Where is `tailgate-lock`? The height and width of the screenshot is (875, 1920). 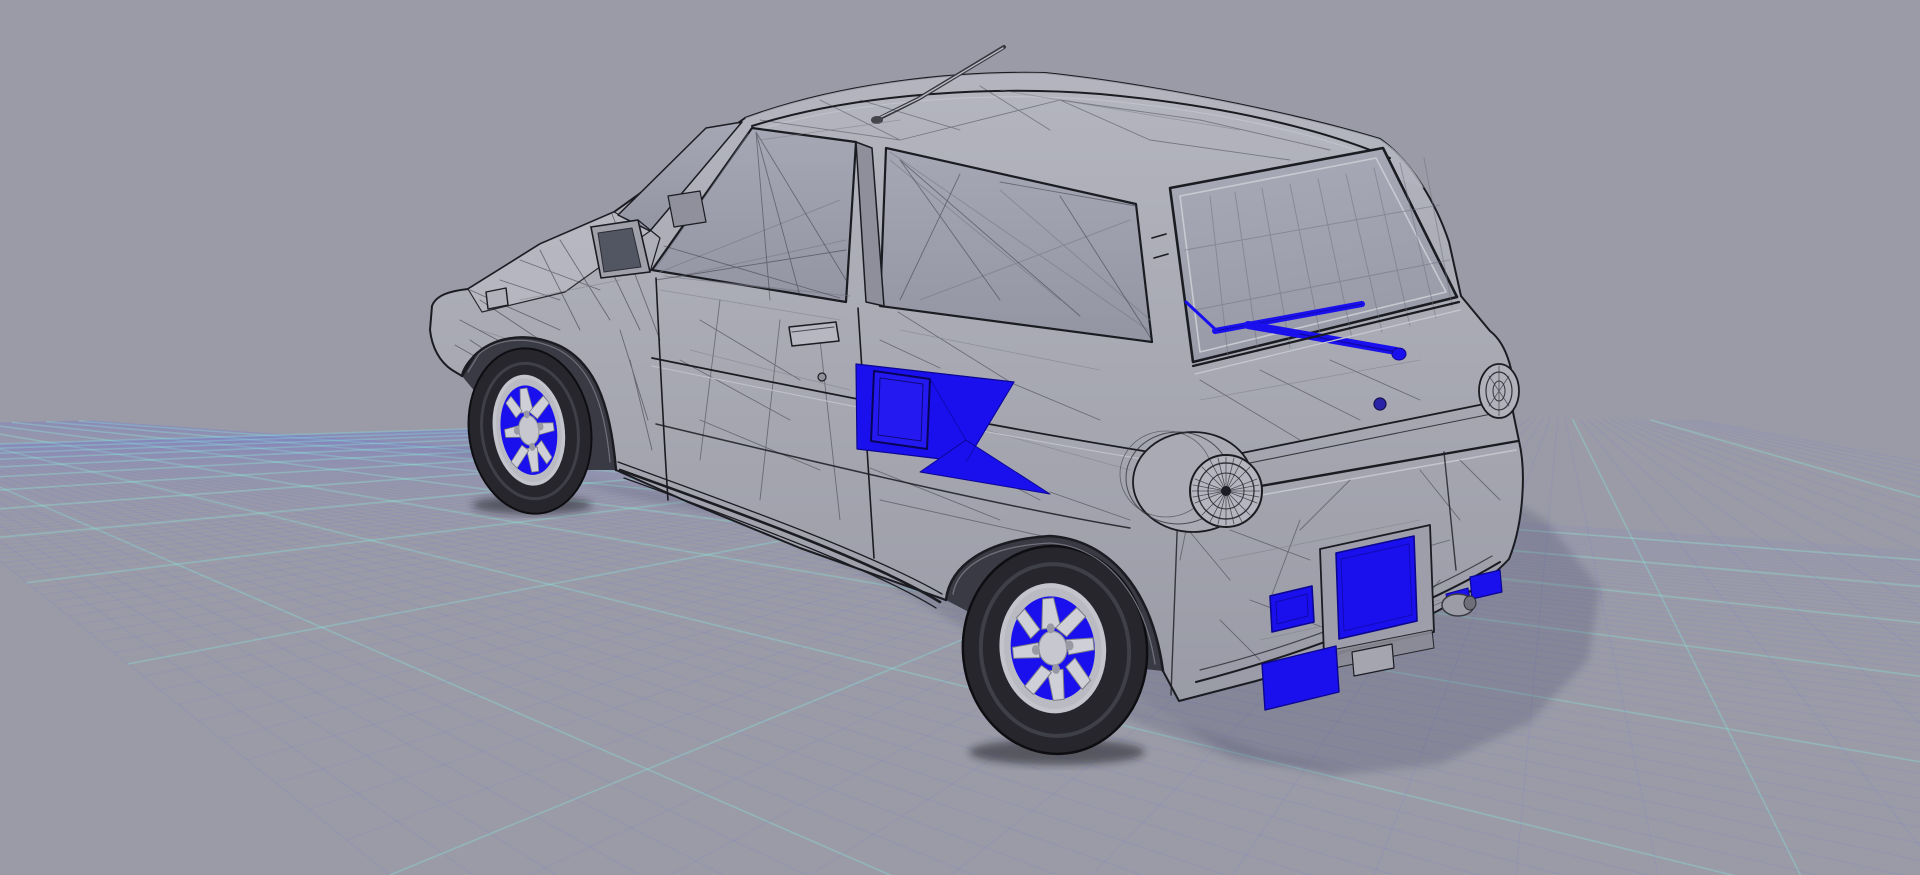 tailgate-lock is located at coordinates (1380, 404).